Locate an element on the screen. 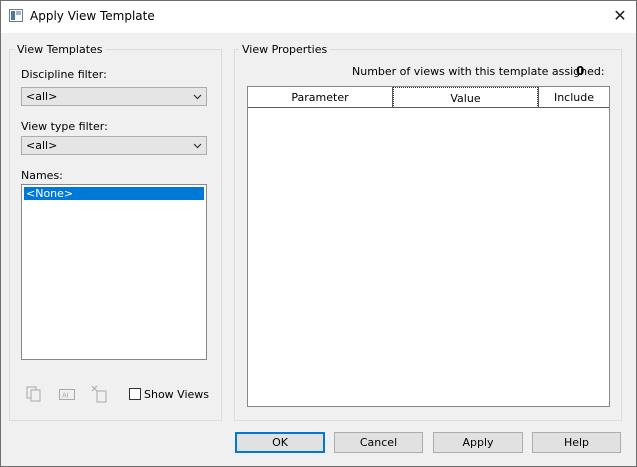  names-listbox: <None> is located at coordinates (114, 272).